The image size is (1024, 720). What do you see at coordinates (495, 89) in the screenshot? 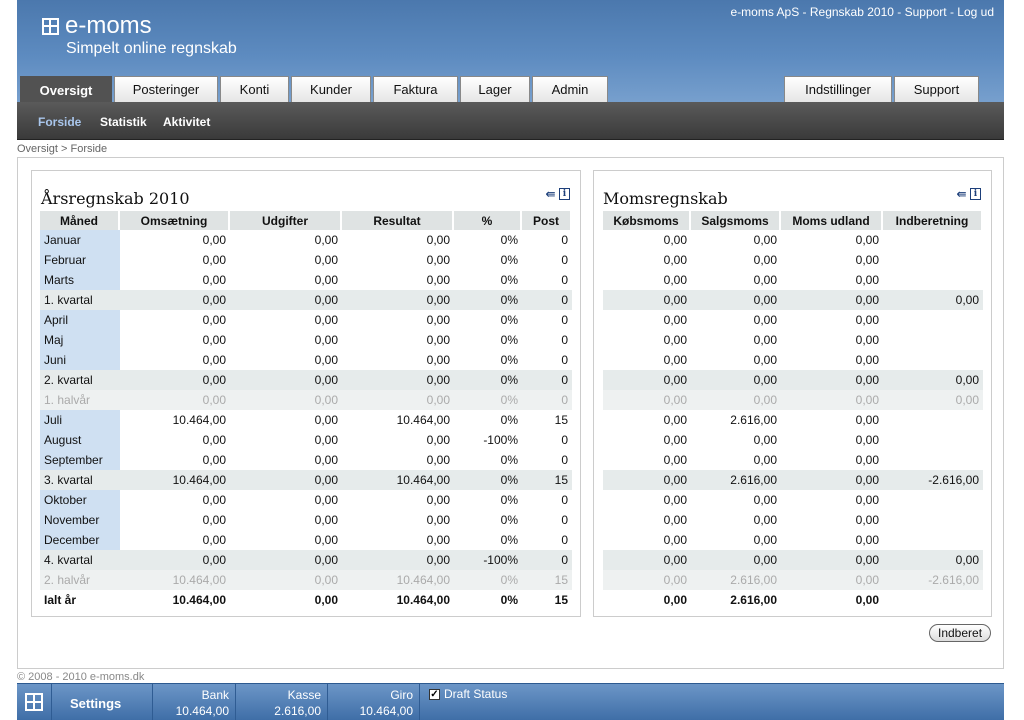
I see `tab-lager: Lager` at bounding box center [495, 89].